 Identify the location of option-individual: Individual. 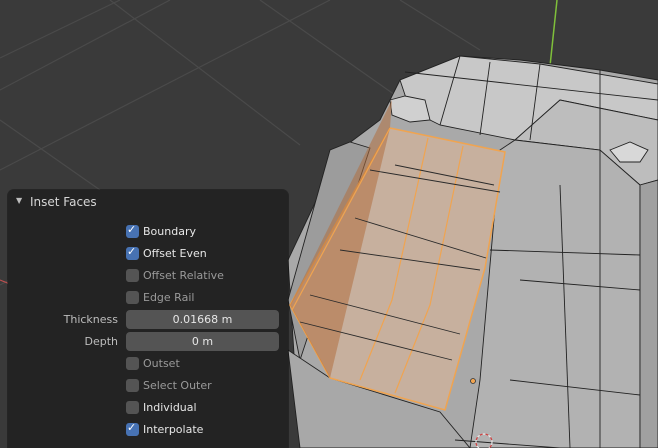
(148, 408).